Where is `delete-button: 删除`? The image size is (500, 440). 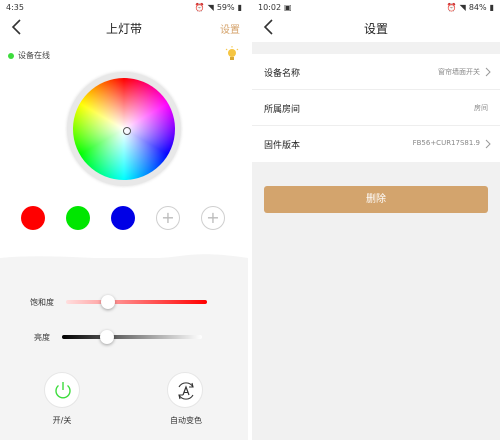
delete-button: 删除 is located at coordinates (376, 199).